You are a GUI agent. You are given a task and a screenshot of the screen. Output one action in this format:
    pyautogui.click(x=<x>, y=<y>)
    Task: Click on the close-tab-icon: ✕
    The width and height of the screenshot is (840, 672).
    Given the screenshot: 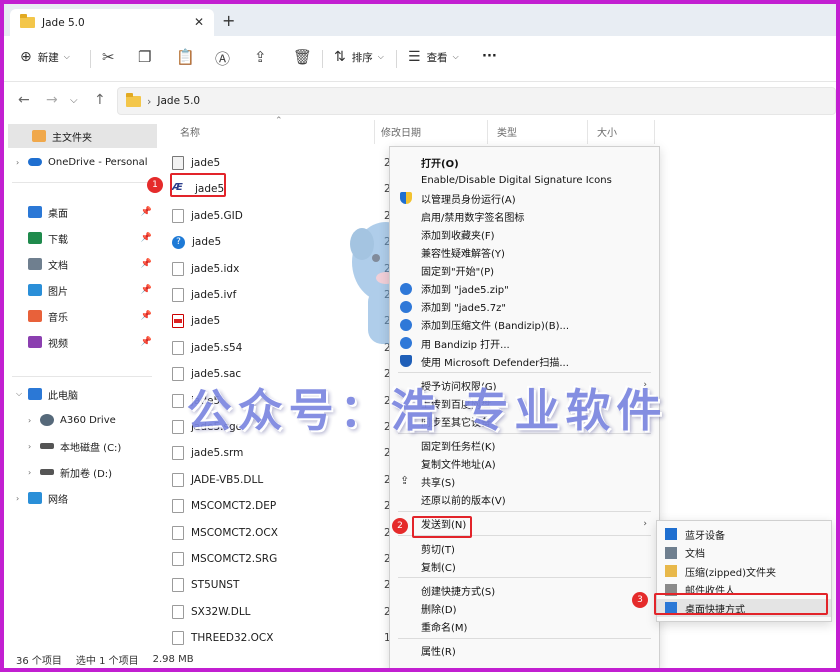 What is the action you would take?
    pyautogui.click(x=199, y=22)
    